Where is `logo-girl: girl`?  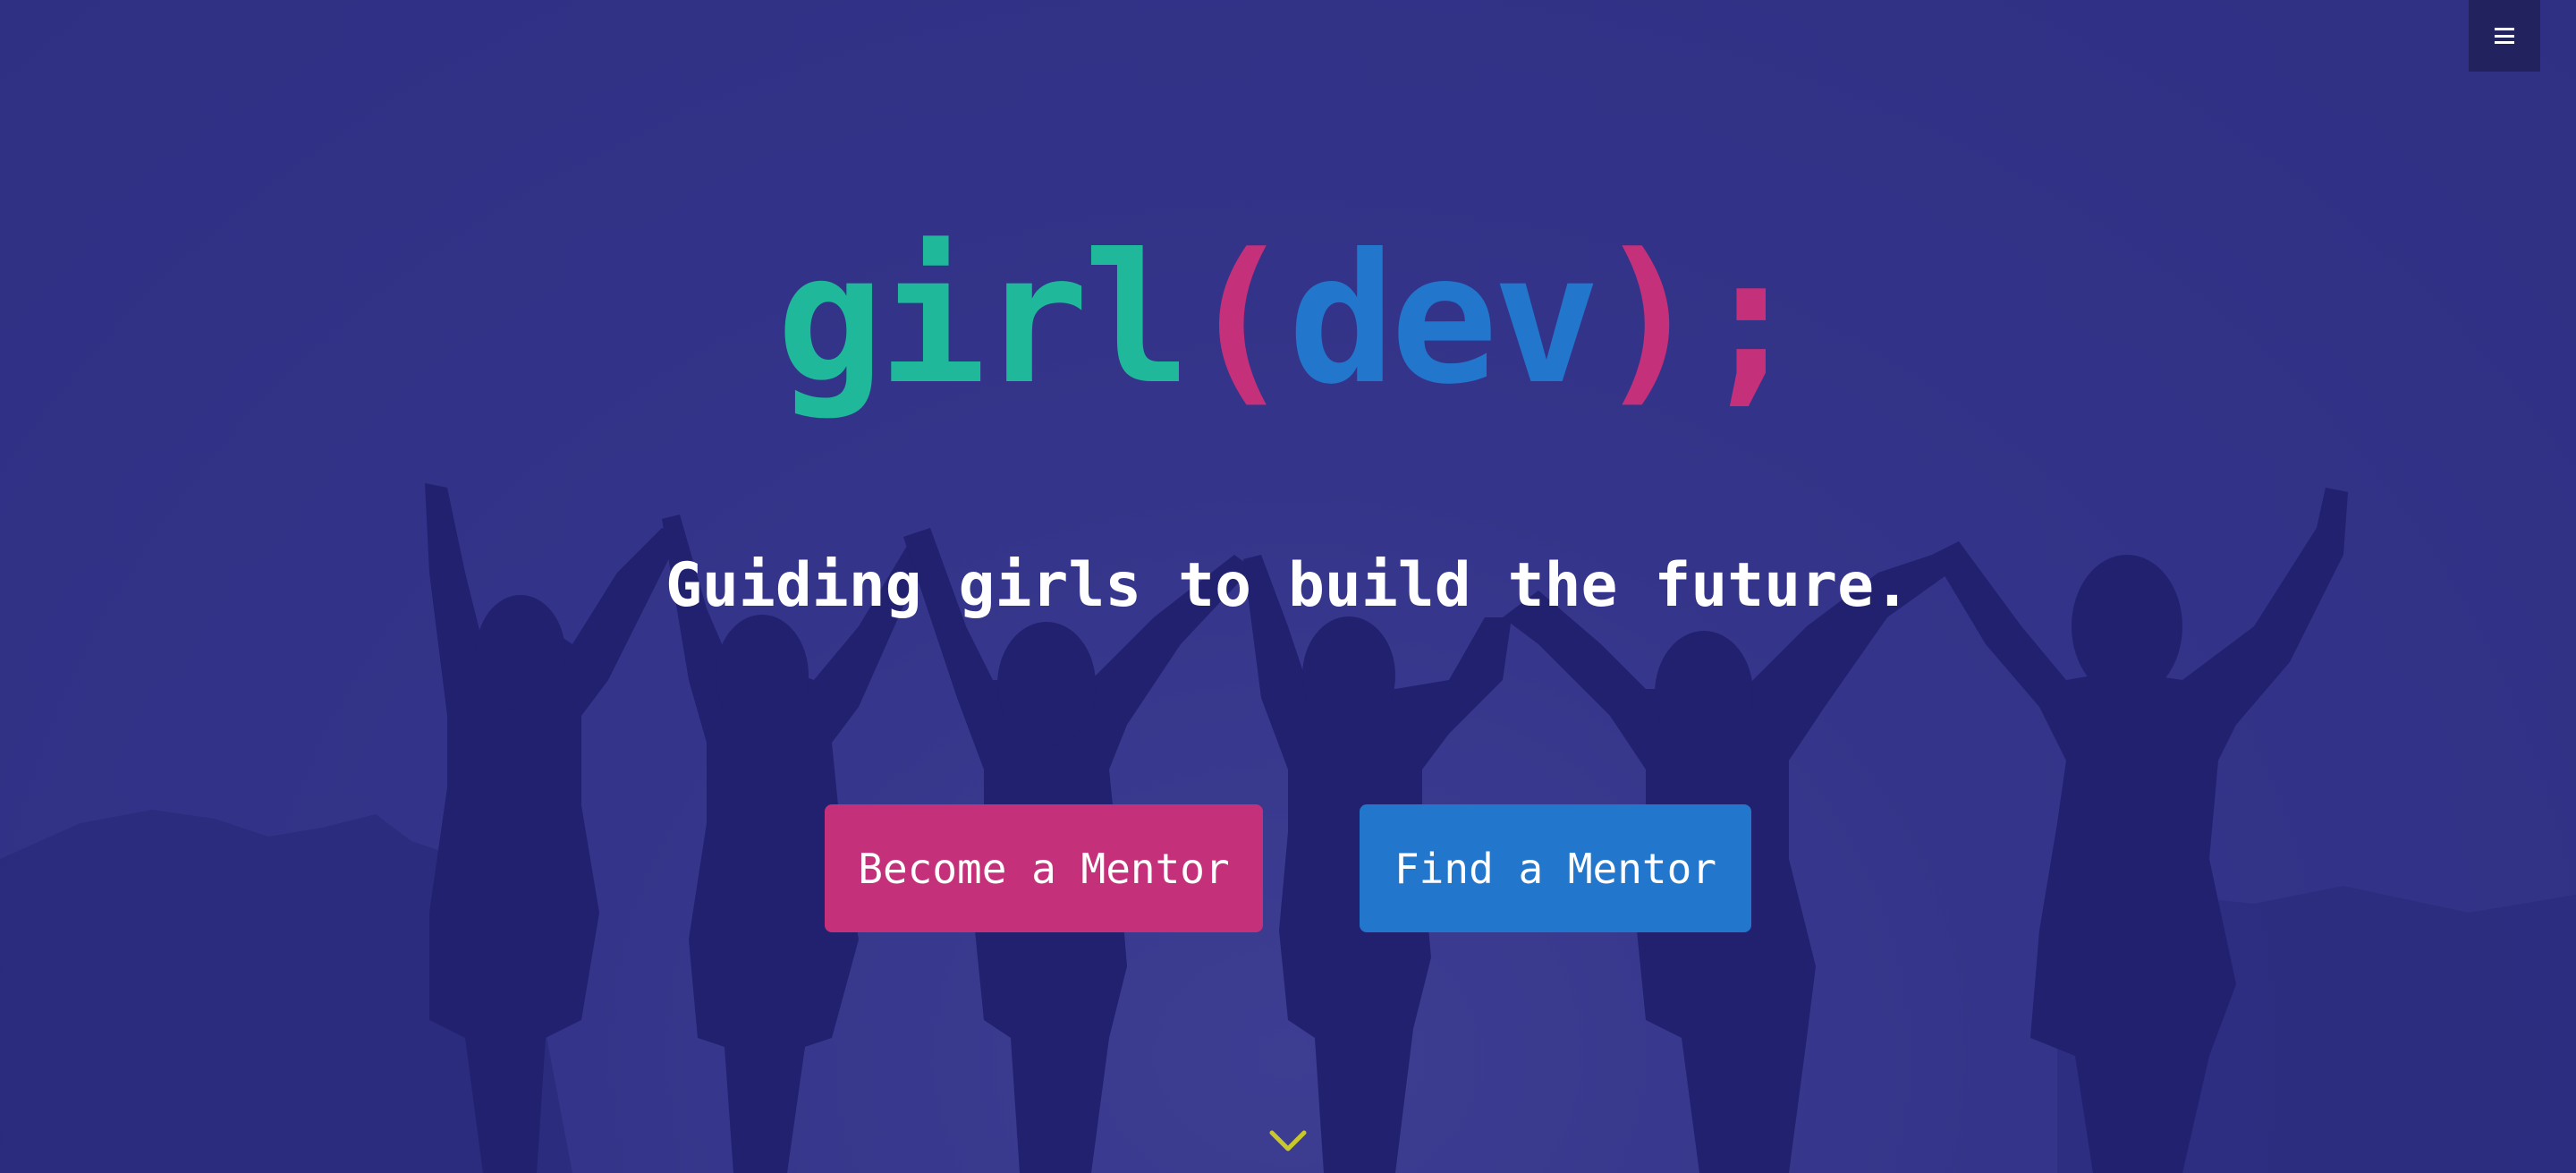
logo-girl: girl is located at coordinates (983, 320).